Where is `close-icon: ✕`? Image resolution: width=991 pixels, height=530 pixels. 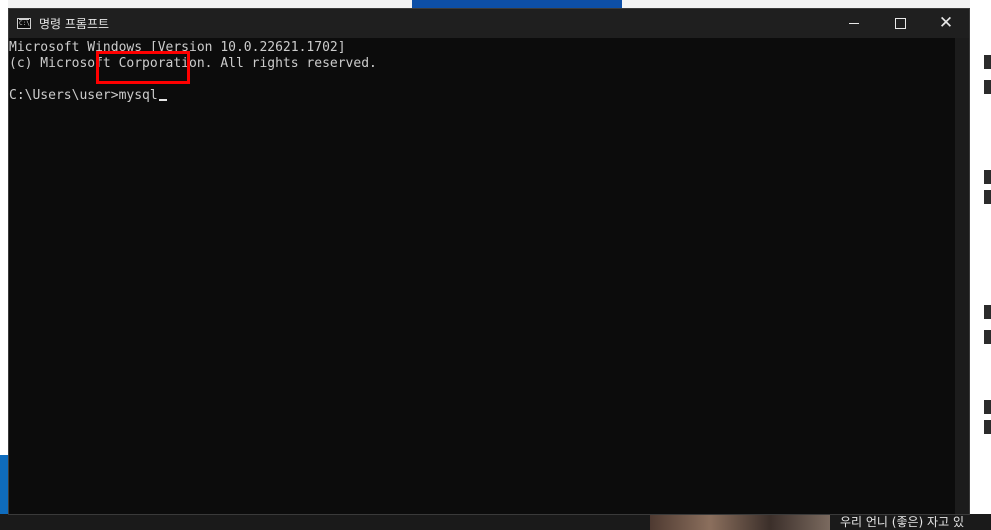
close-icon: ✕ is located at coordinates (946, 23).